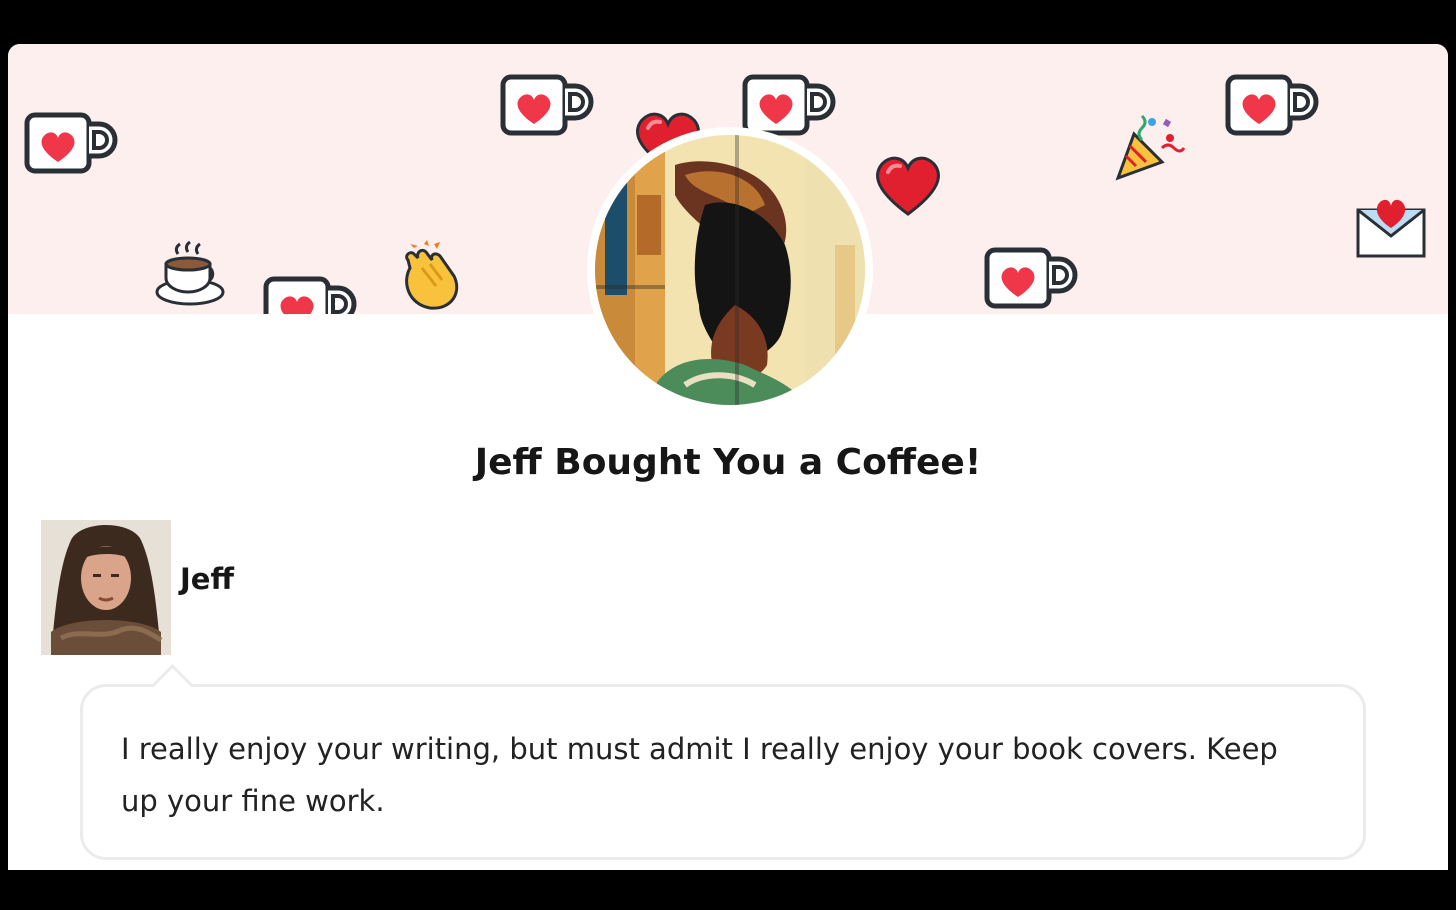 The height and width of the screenshot is (910, 1456). What do you see at coordinates (191, 277) in the screenshot?
I see `coffee-cup-icon` at bounding box center [191, 277].